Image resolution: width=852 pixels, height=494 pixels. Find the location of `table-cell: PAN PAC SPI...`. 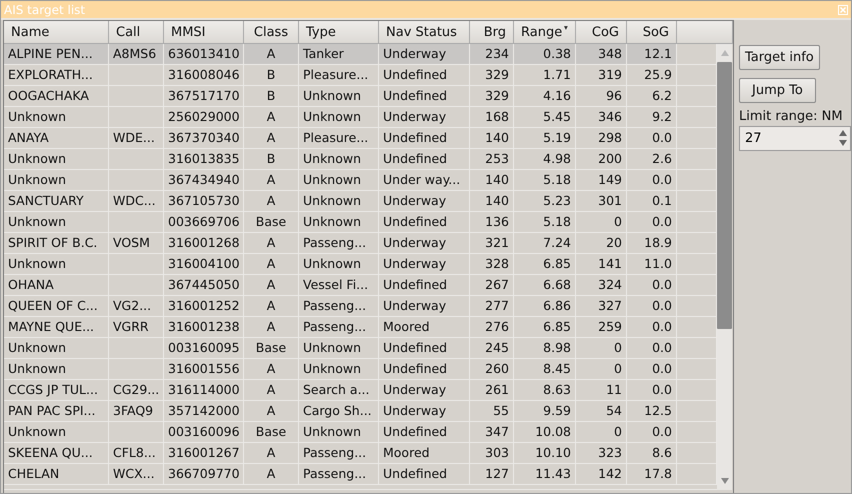

table-cell: PAN PAC SPI... is located at coordinates (56, 411).